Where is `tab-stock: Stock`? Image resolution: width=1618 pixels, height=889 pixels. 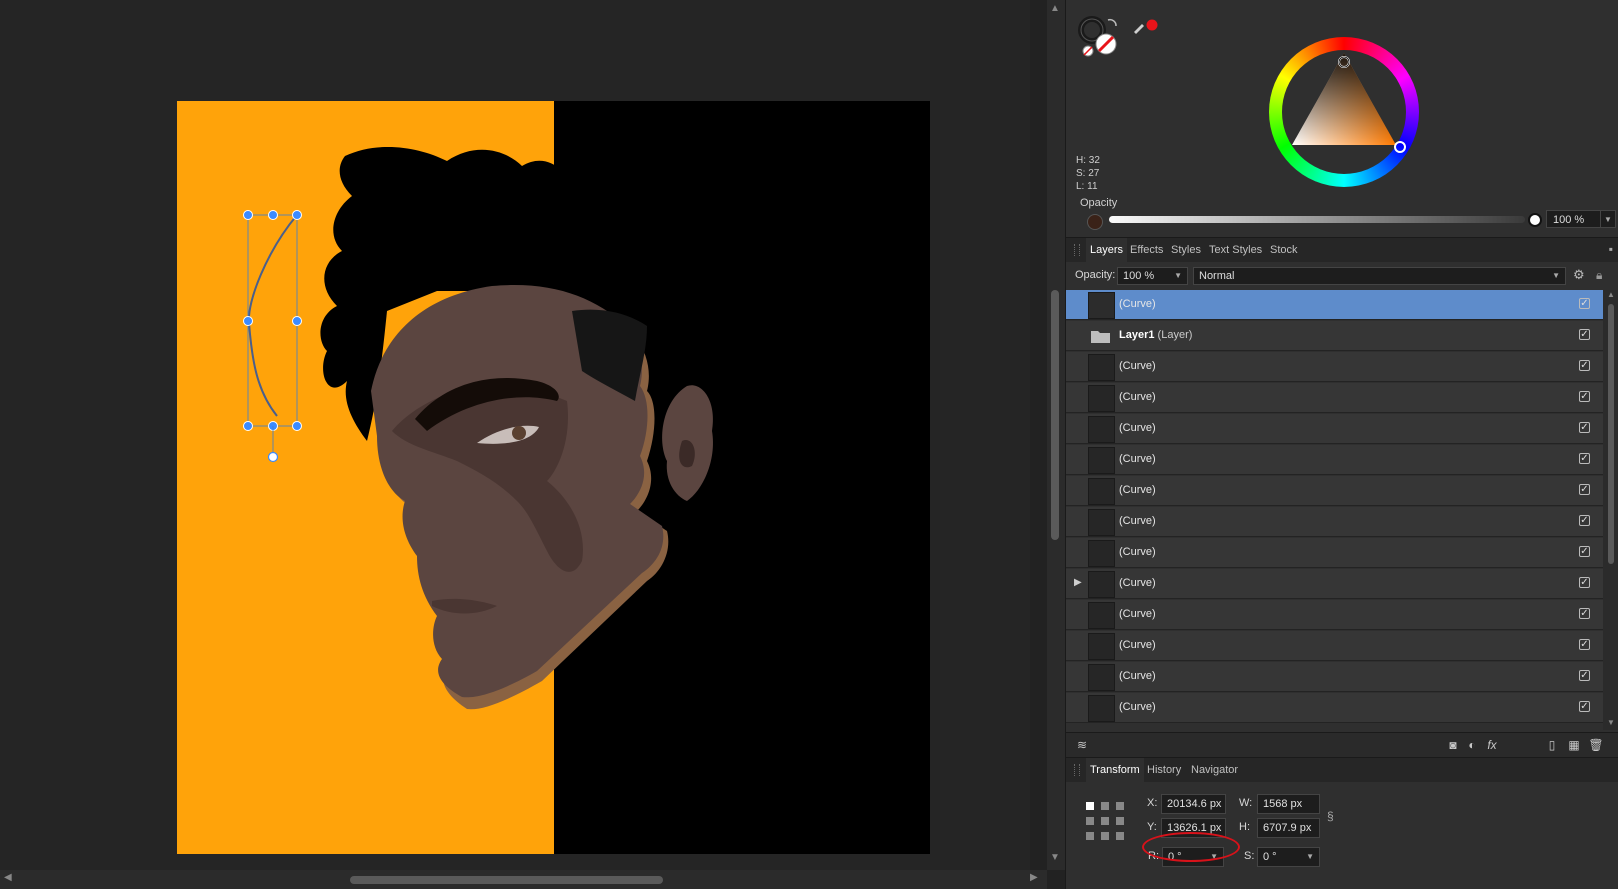
tab-stock: Stock is located at coordinates (1284, 250).